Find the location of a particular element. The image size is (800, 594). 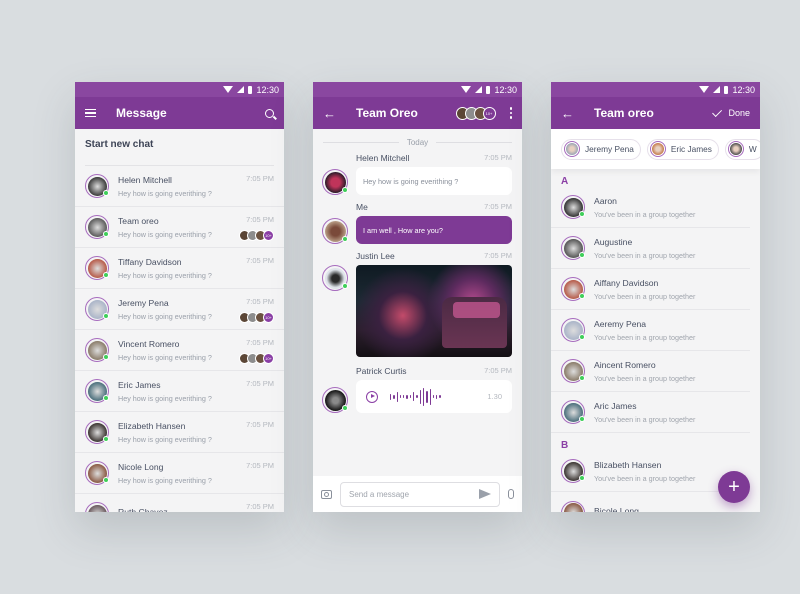

wifi-icon is located at coordinates (228, 89).